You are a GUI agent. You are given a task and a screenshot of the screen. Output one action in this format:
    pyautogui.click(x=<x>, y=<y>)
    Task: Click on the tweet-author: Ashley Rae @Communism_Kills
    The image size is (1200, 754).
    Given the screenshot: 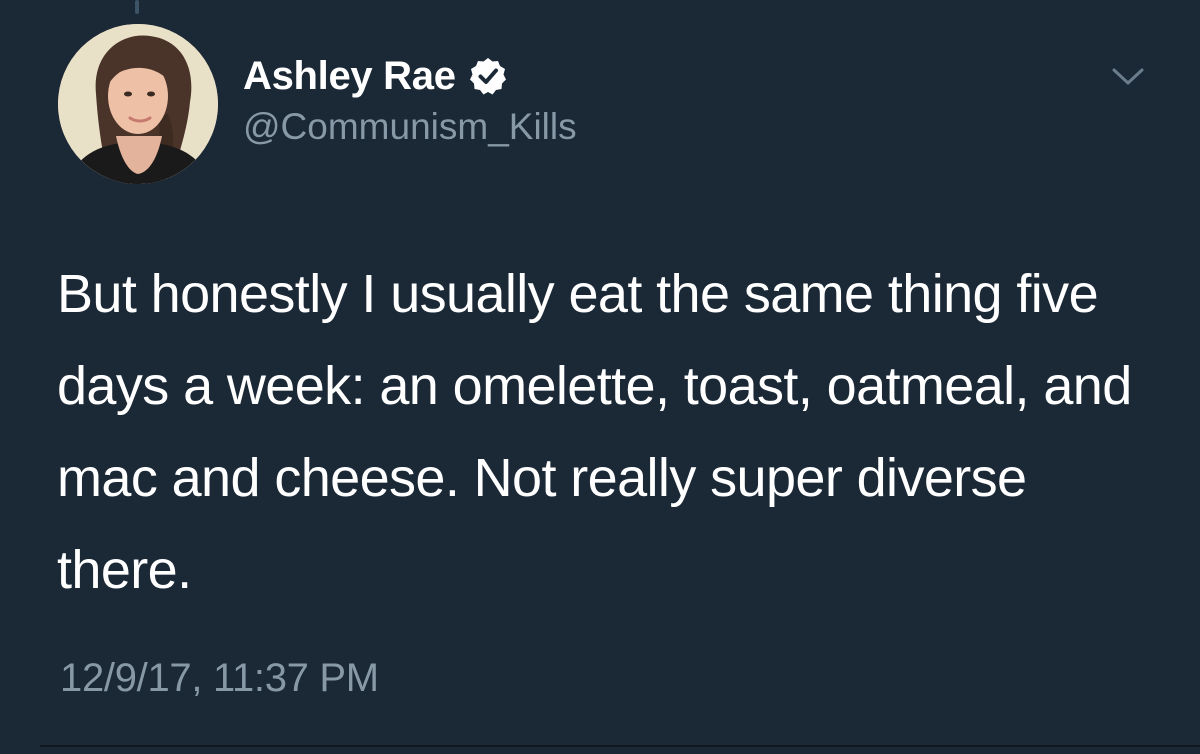 What is the action you would take?
    pyautogui.click(x=410, y=100)
    